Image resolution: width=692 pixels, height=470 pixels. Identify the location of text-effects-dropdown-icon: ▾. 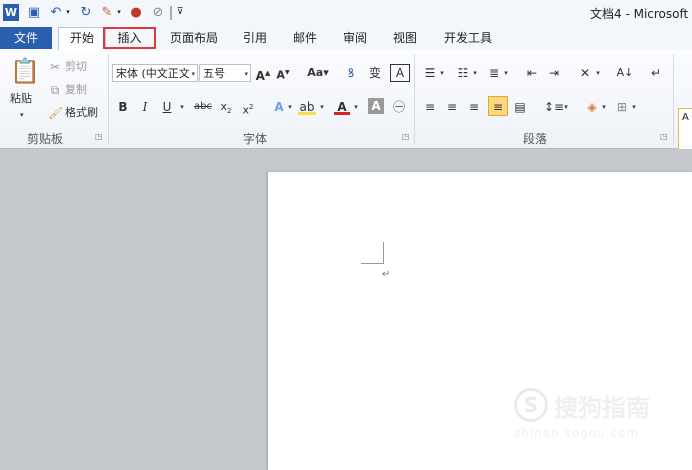
(290, 107).